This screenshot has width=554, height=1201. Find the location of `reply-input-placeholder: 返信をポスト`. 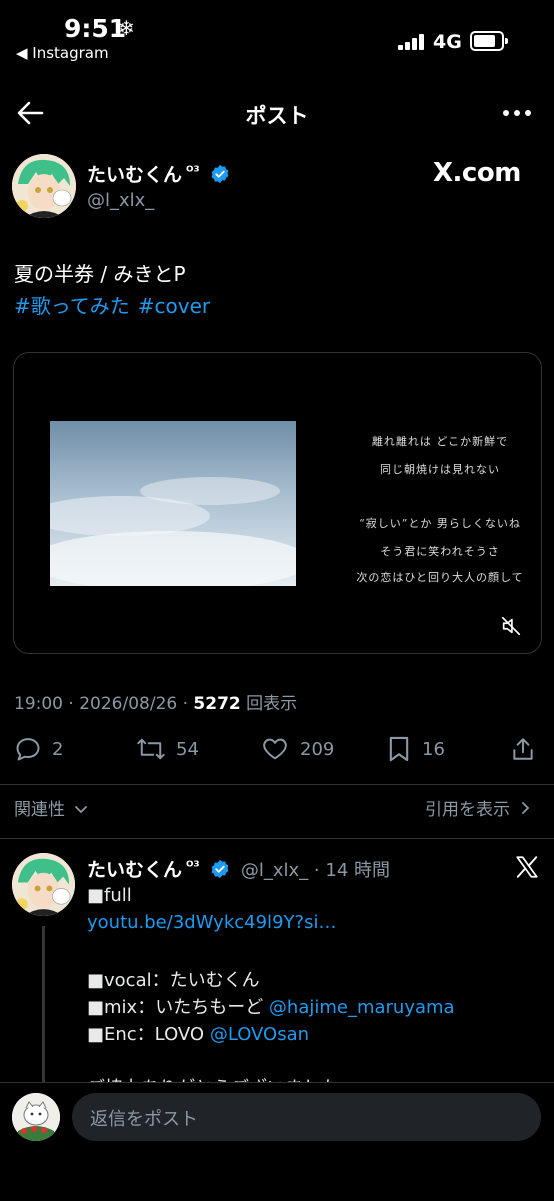

reply-input-placeholder: 返信をポスト is located at coordinates (144, 1119).